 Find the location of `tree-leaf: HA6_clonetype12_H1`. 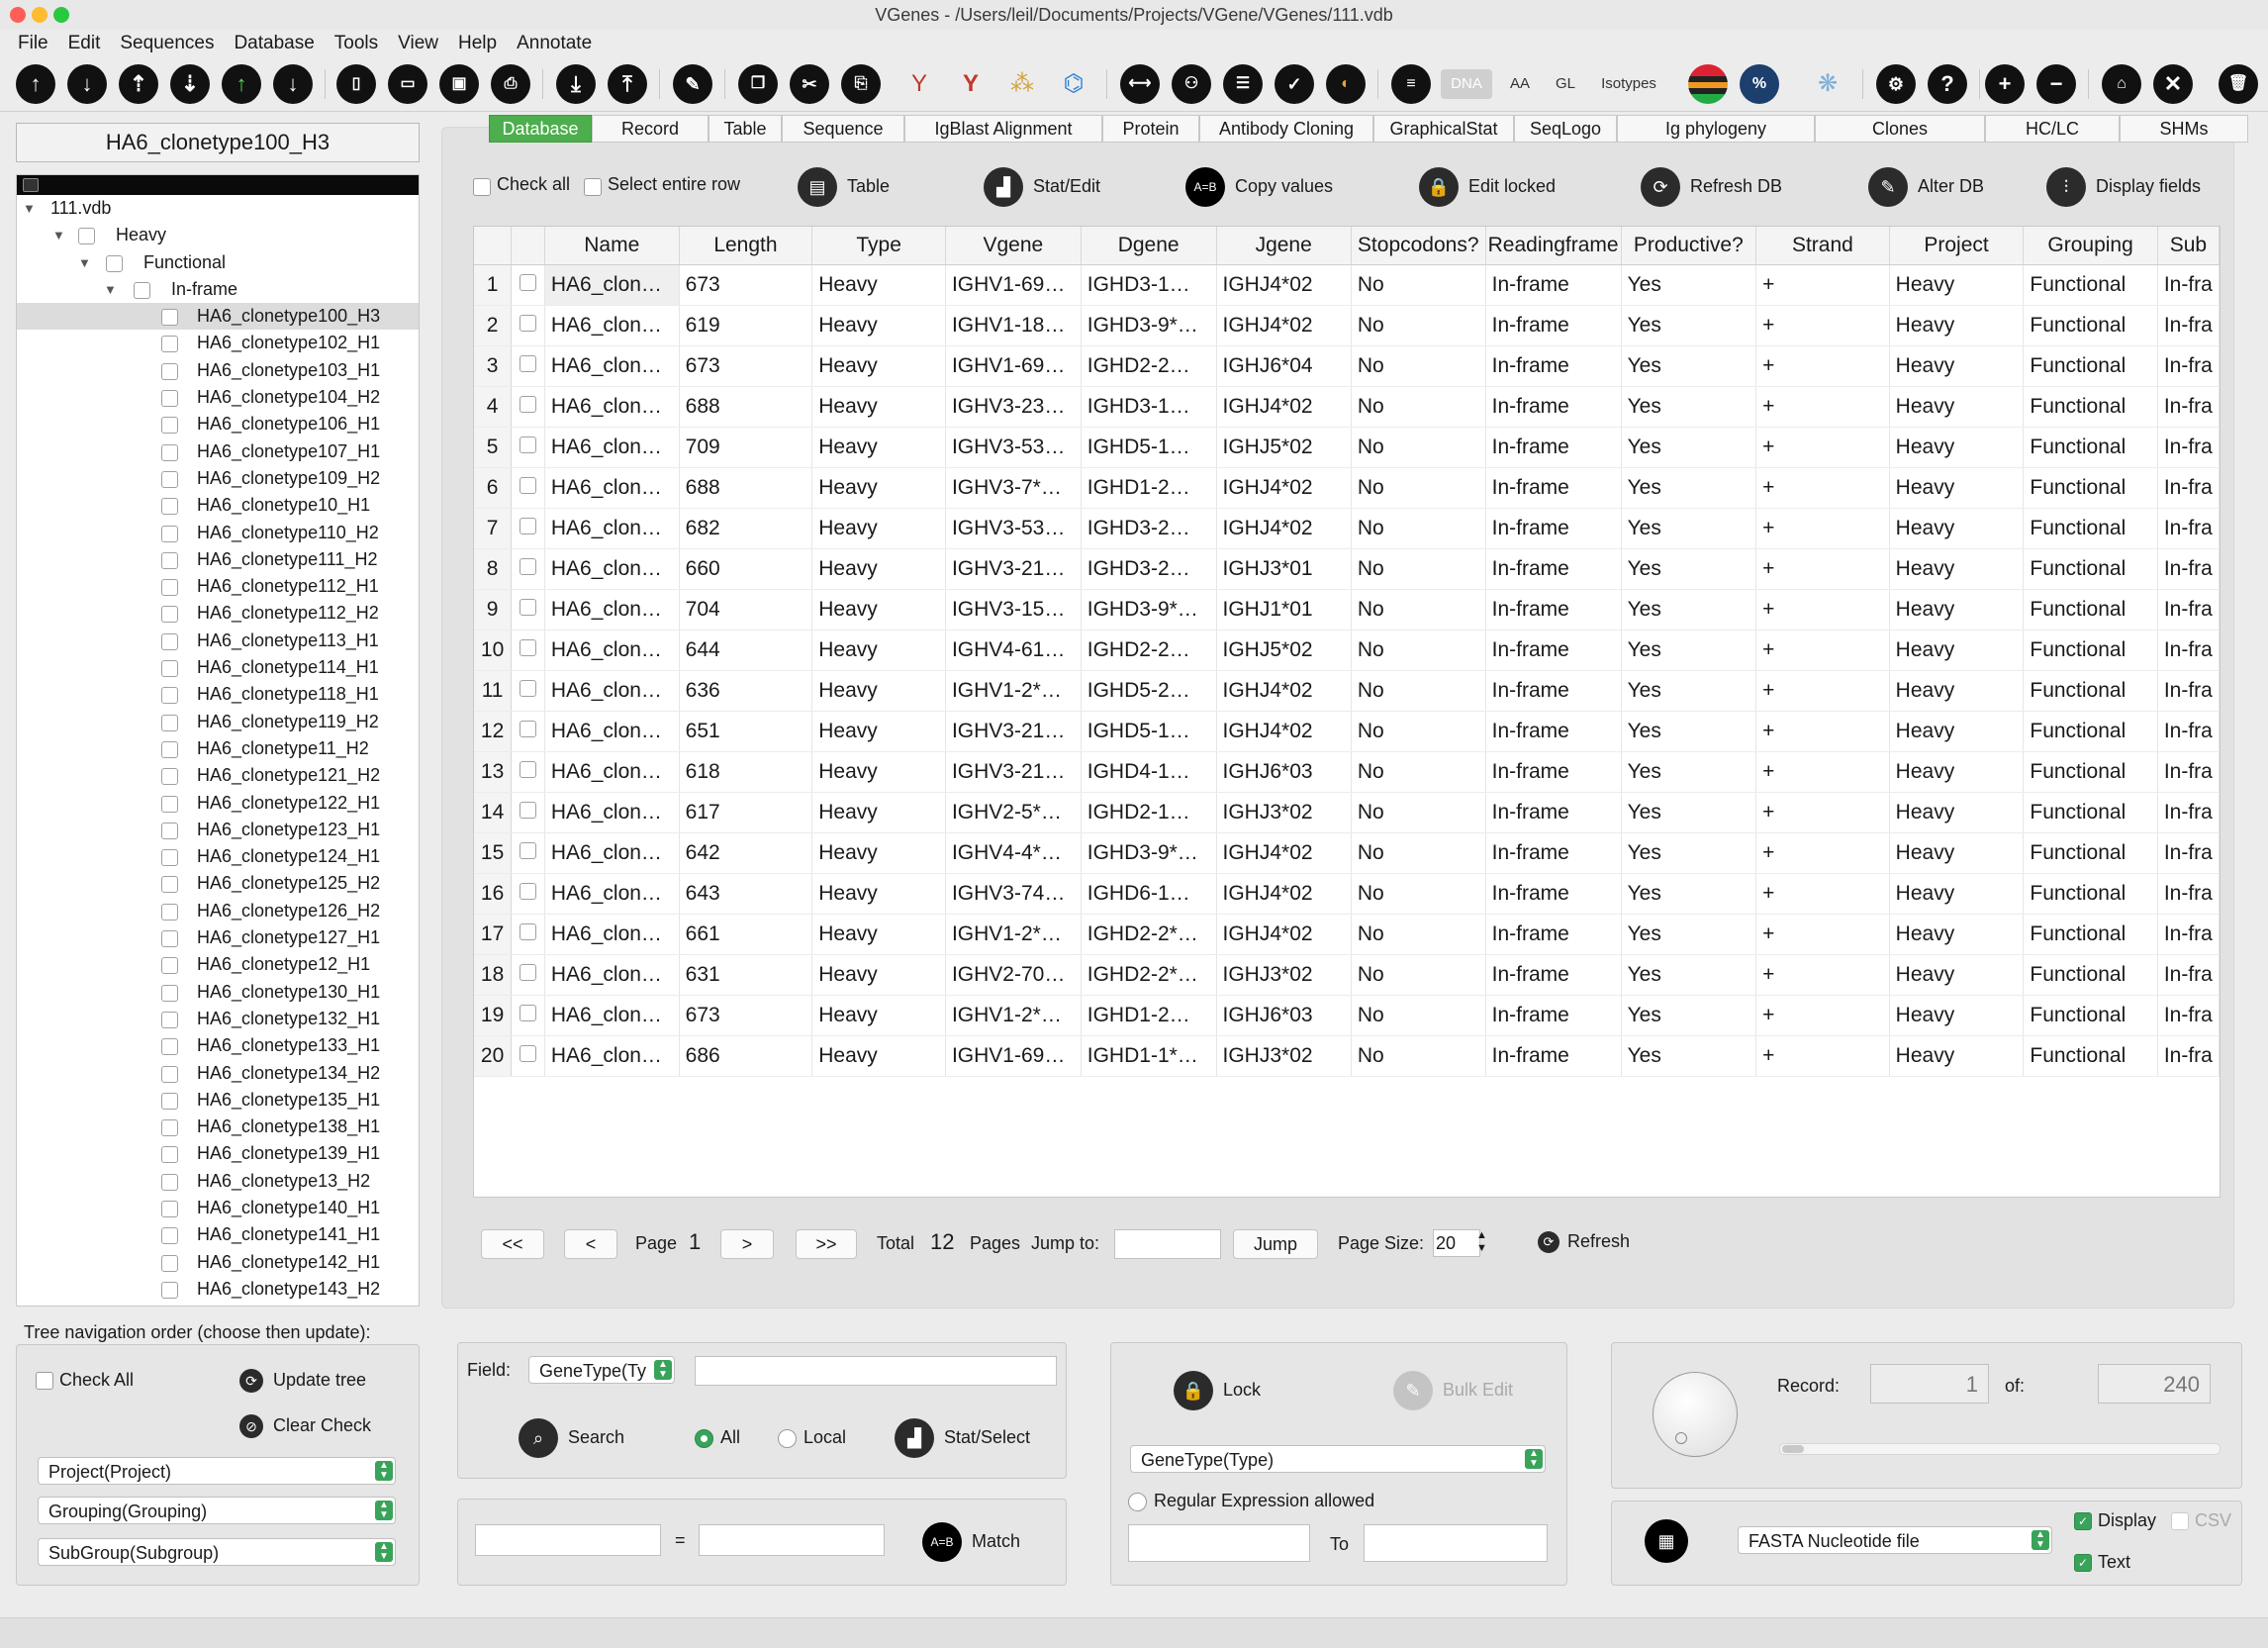

tree-leaf: HA6_clonetype12_H1 is located at coordinates (218, 964).